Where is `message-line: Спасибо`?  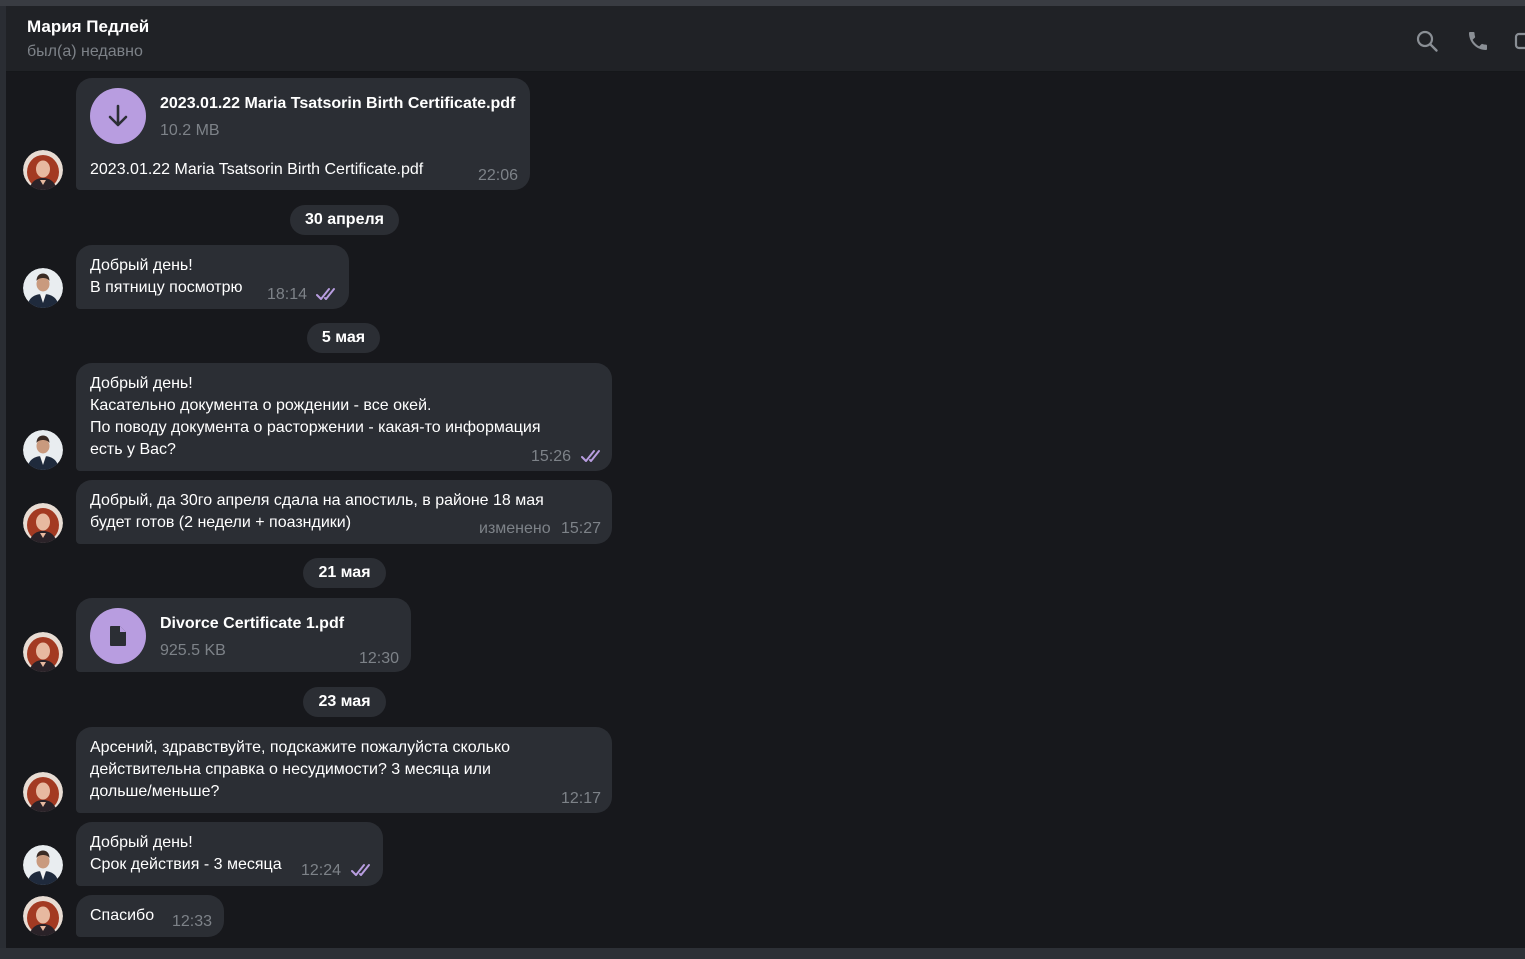 message-line: Спасибо is located at coordinates (122, 915).